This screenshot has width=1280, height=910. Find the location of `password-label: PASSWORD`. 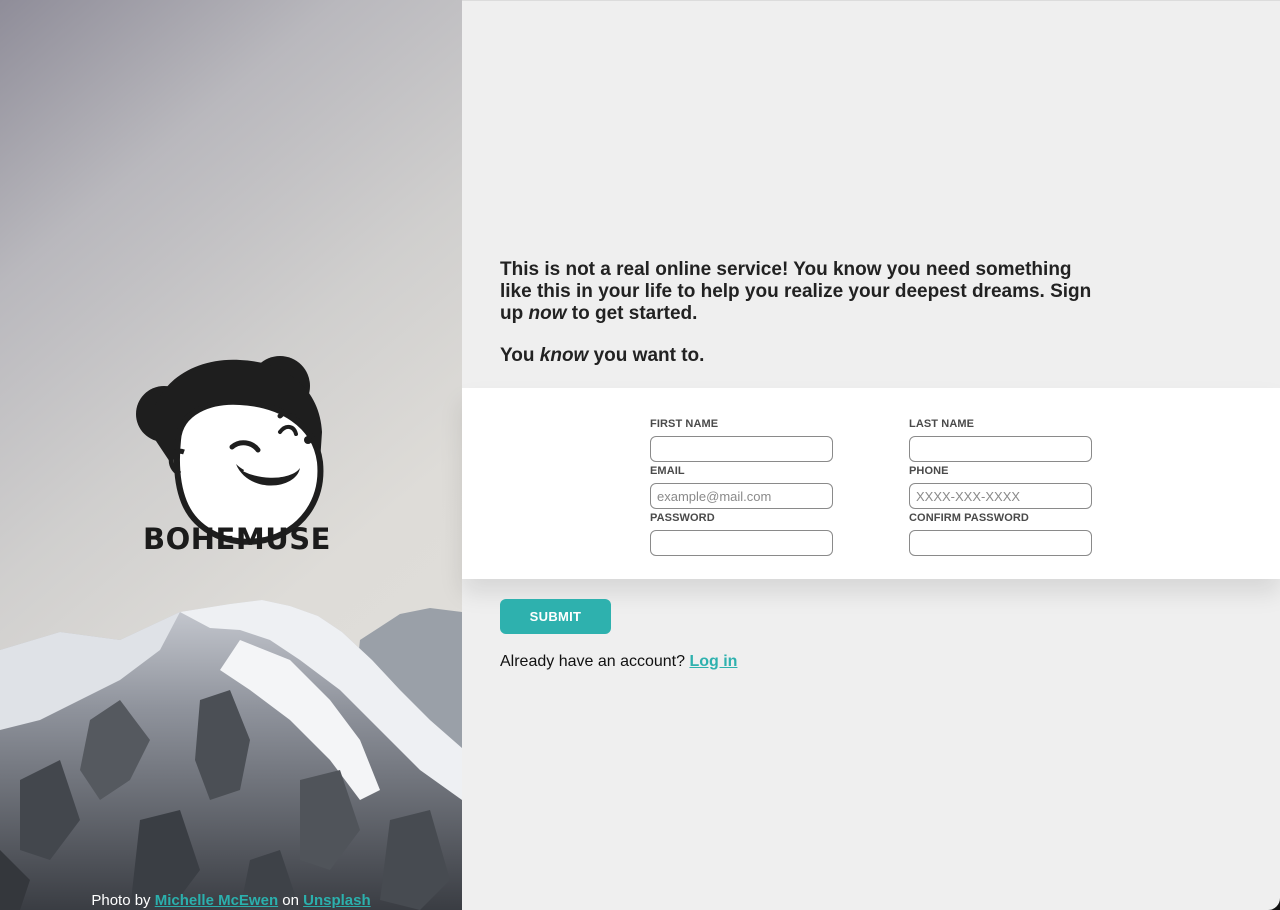

password-label: PASSWORD is located at coordinates (682, 518).